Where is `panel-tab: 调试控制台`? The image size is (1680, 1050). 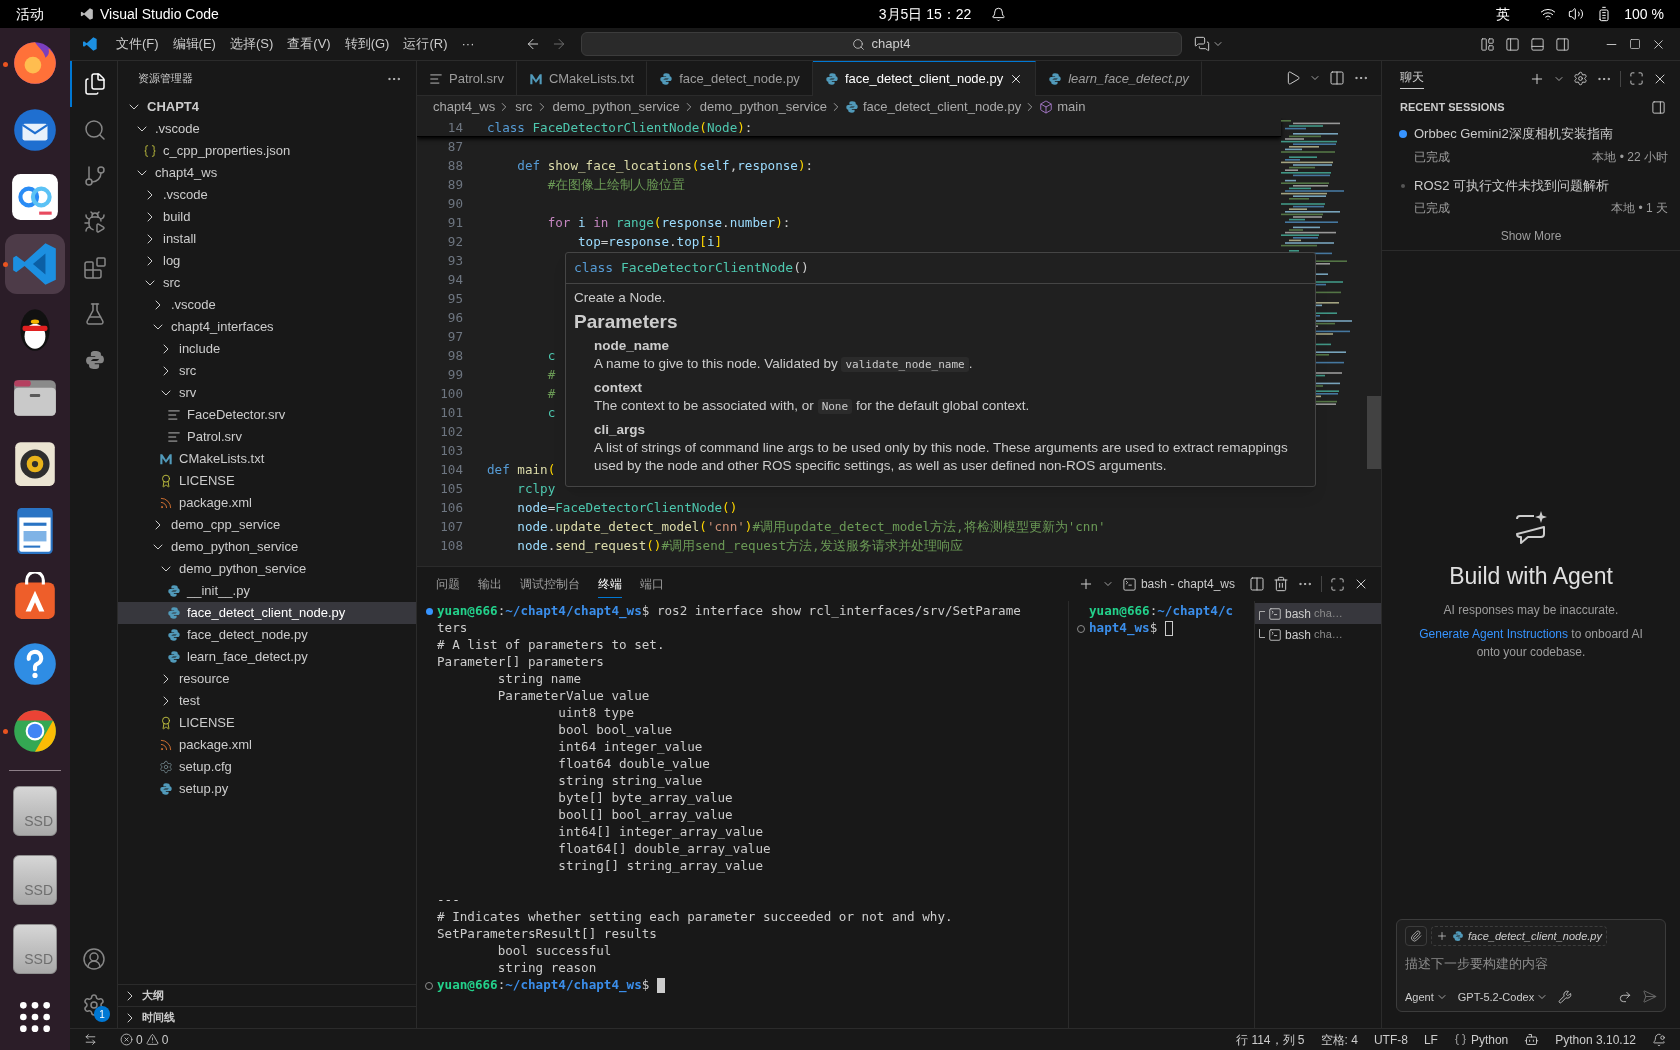 panel-tab: 调试控制台 is located at coordinates (550, 584).